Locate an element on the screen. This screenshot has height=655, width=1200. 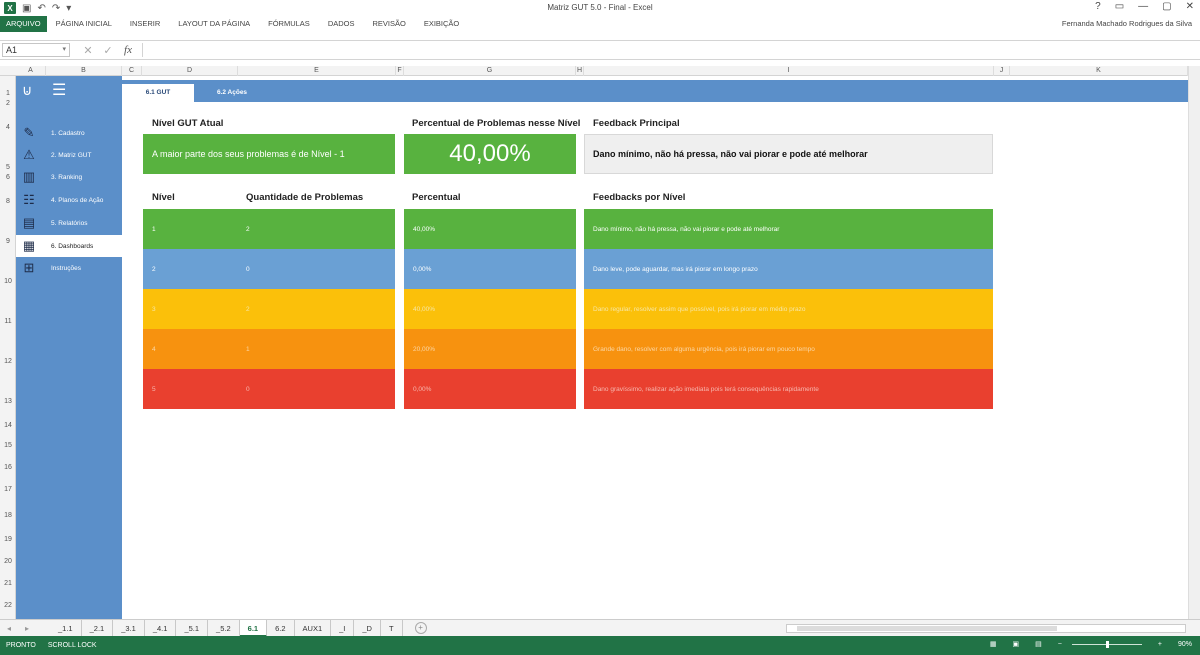
column-header-j: J is located at coordinates (1002, 71).